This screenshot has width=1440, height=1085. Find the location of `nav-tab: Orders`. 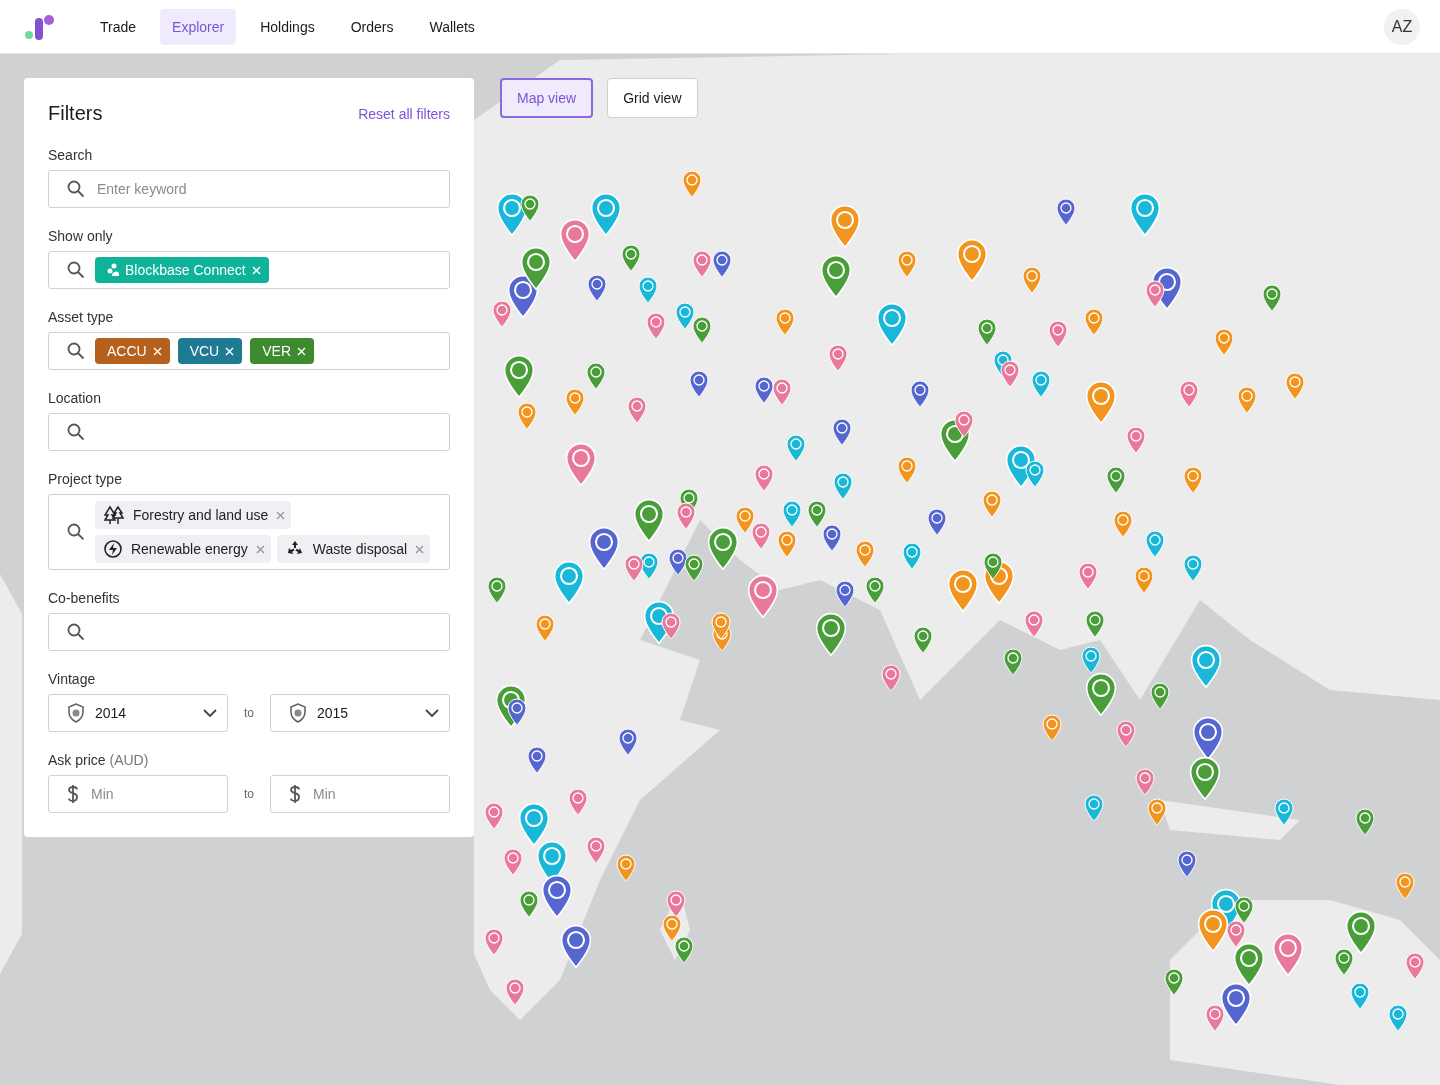

nav-tab: Orders is located at coordinates (372, 26).